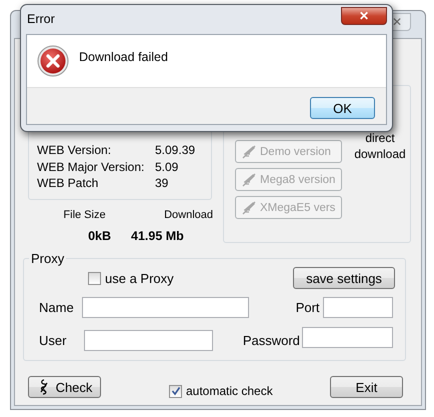 This screenshot has width=434, height=417. What do you see at coordinates (380, 146) in the screenshot?
I see `direct-download-label: direct download` at bounding box center [380, 146].